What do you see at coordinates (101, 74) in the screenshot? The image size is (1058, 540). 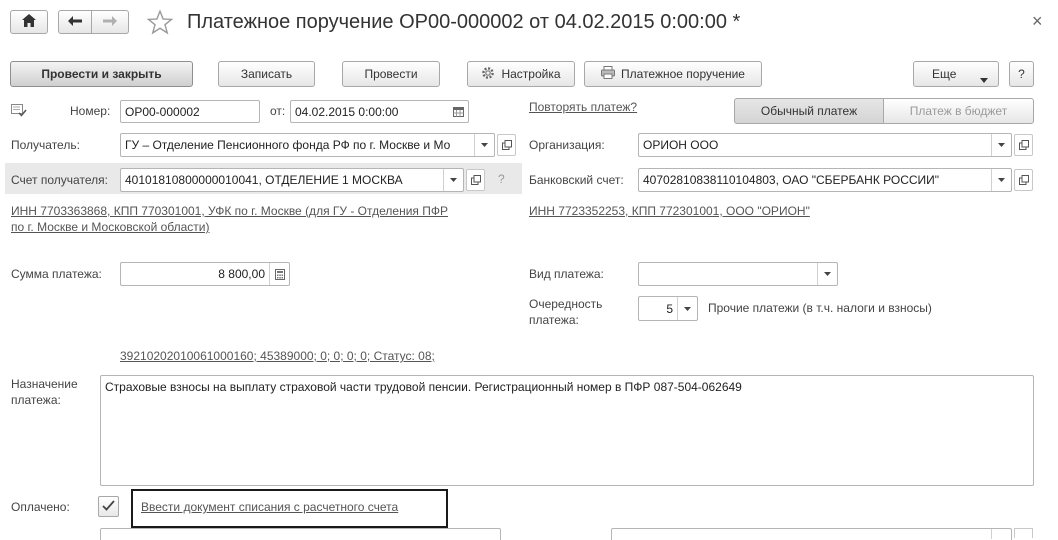 I see `post-and-close-button: Провести и закрыть` at bounding box center [101, 74].